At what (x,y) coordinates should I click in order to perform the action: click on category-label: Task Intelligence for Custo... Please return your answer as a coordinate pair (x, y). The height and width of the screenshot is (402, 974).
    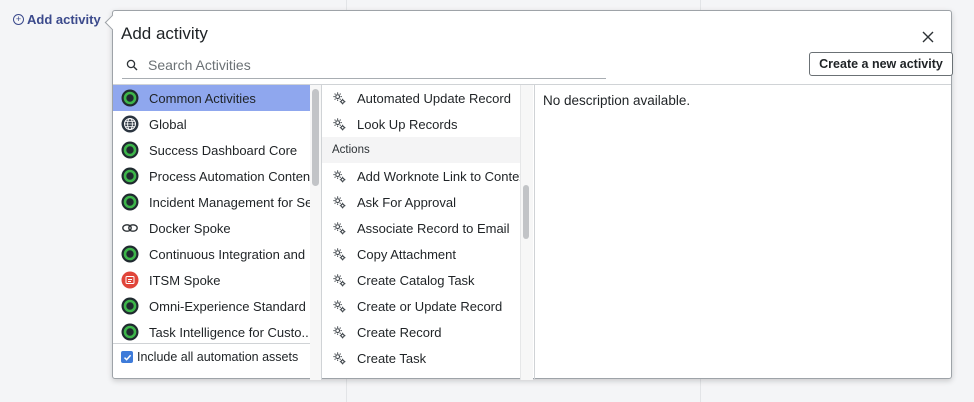
    Looking at the image, I should click on (229, 332).